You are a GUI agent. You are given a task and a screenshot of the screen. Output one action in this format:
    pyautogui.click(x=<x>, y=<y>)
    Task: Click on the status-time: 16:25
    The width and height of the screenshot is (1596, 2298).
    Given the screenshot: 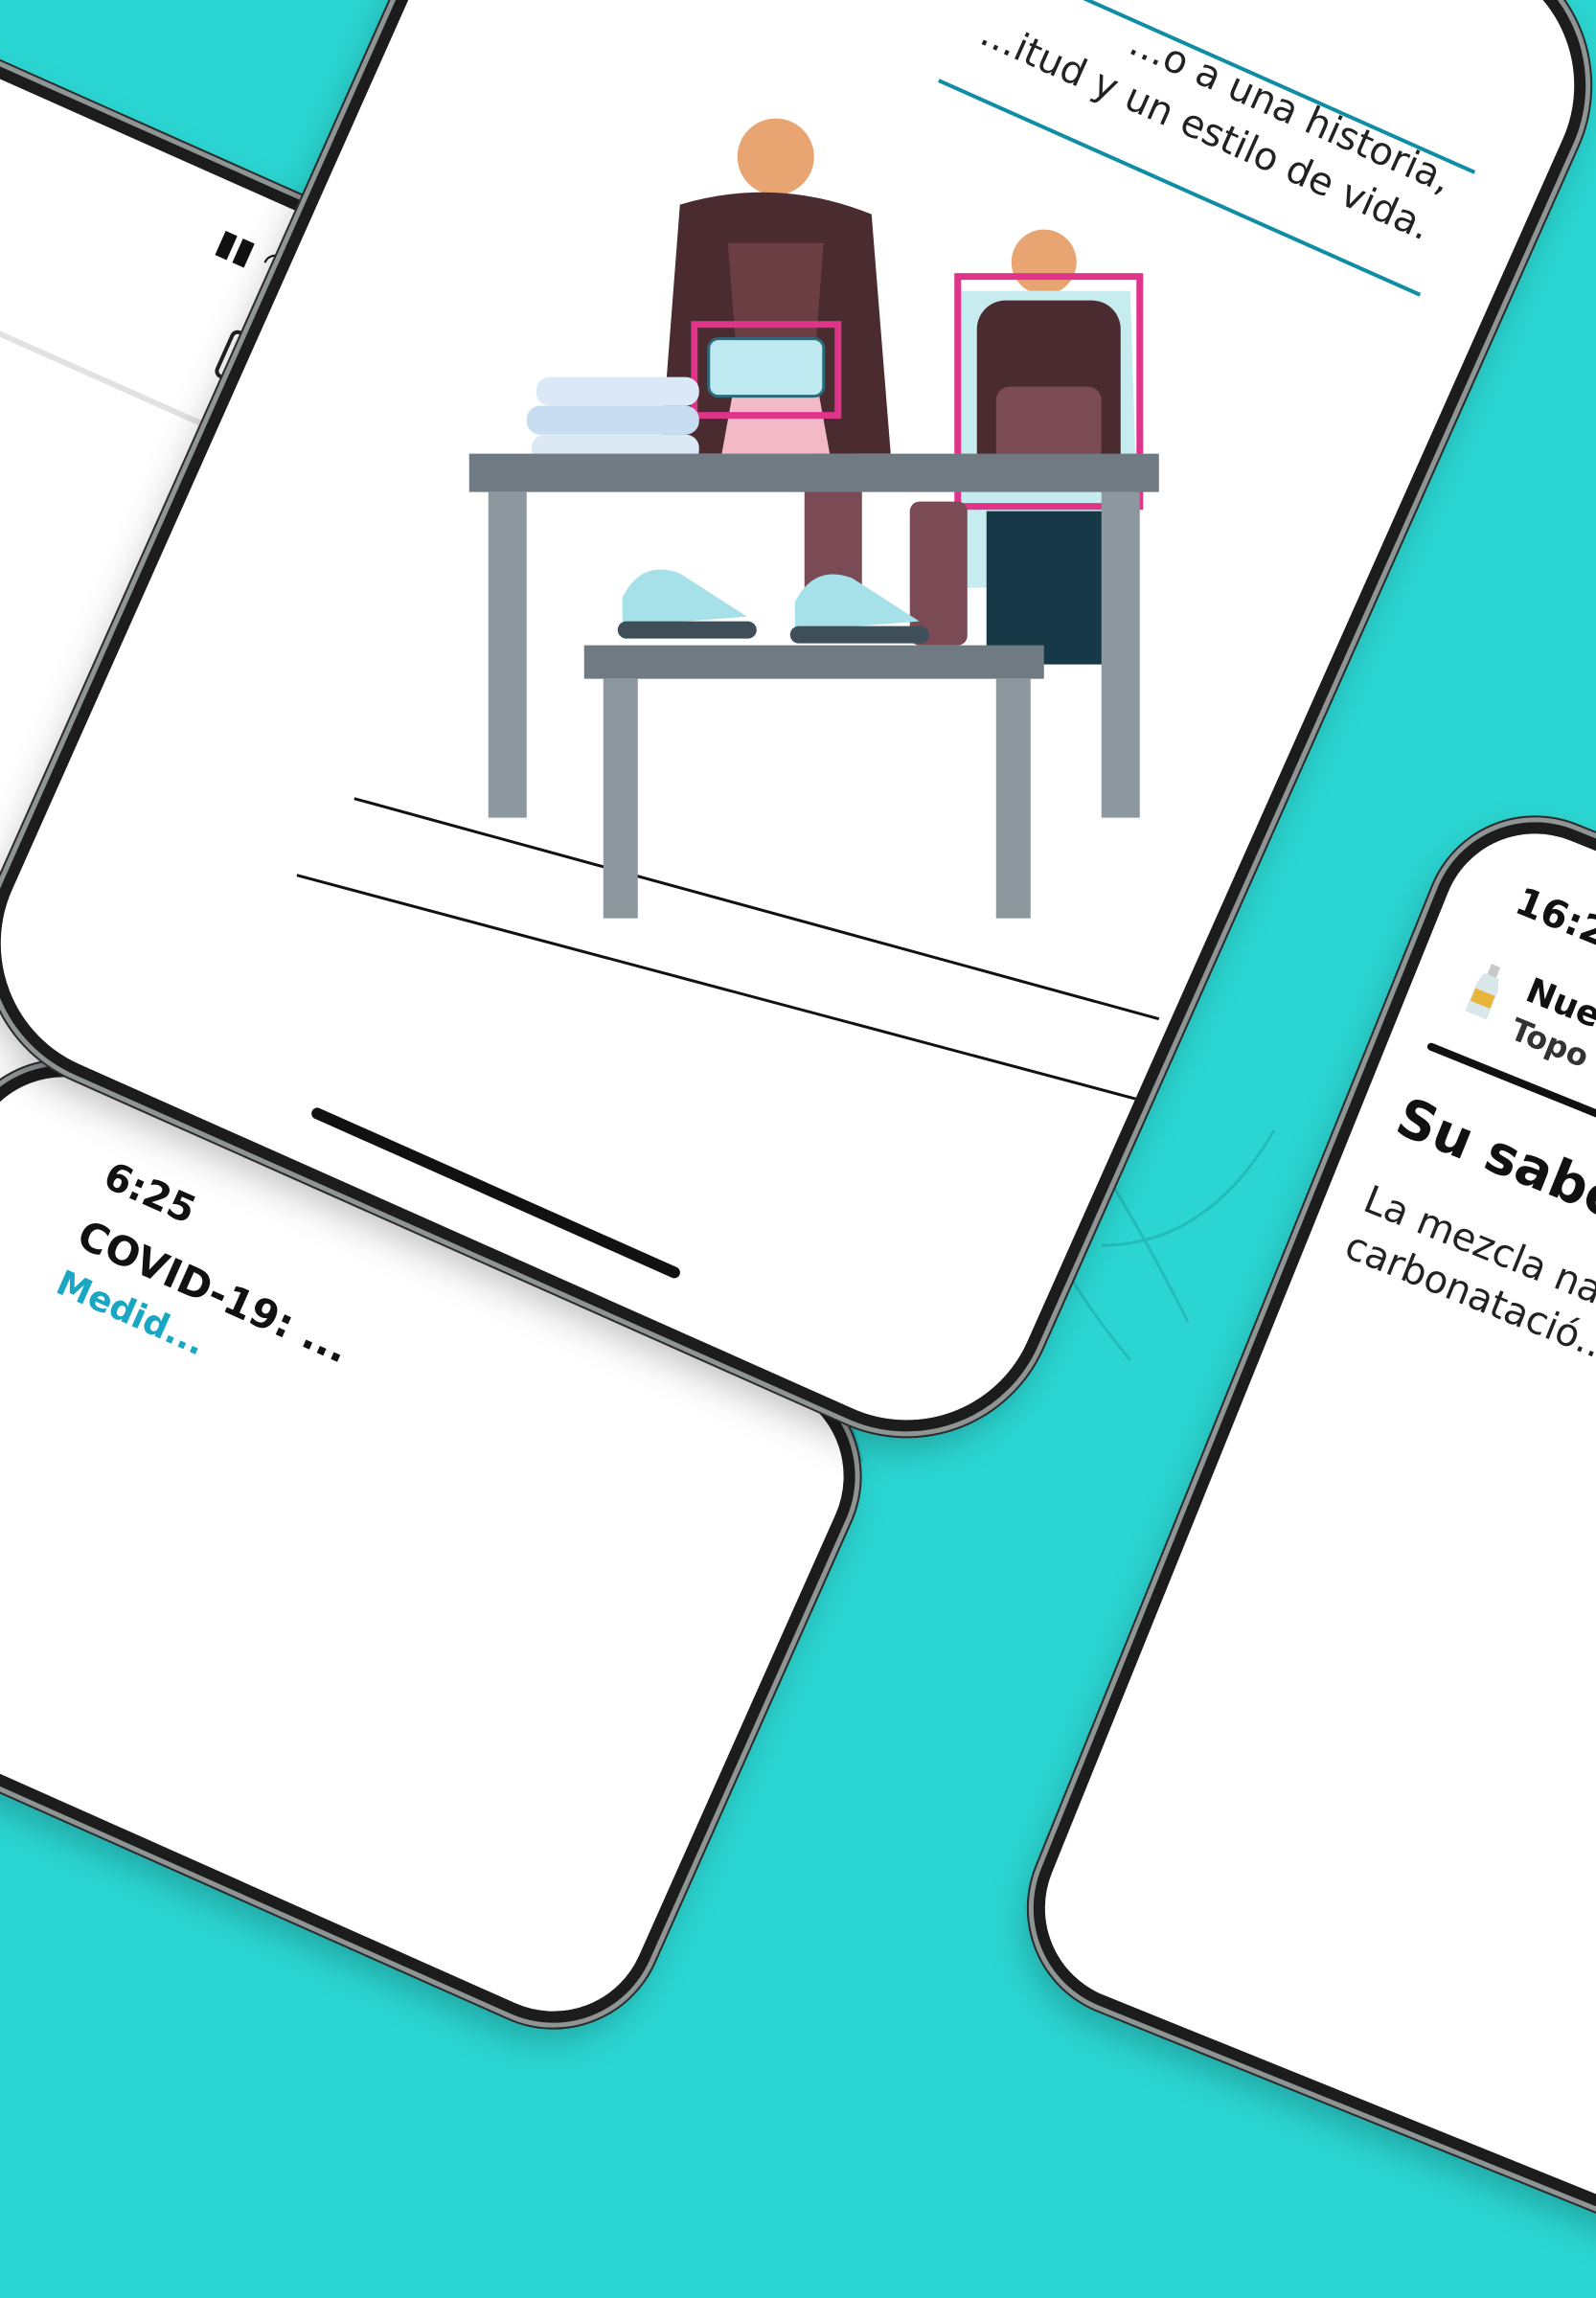 What is the action you would take?
    pyautogui.click(x=1552, y=922)
    